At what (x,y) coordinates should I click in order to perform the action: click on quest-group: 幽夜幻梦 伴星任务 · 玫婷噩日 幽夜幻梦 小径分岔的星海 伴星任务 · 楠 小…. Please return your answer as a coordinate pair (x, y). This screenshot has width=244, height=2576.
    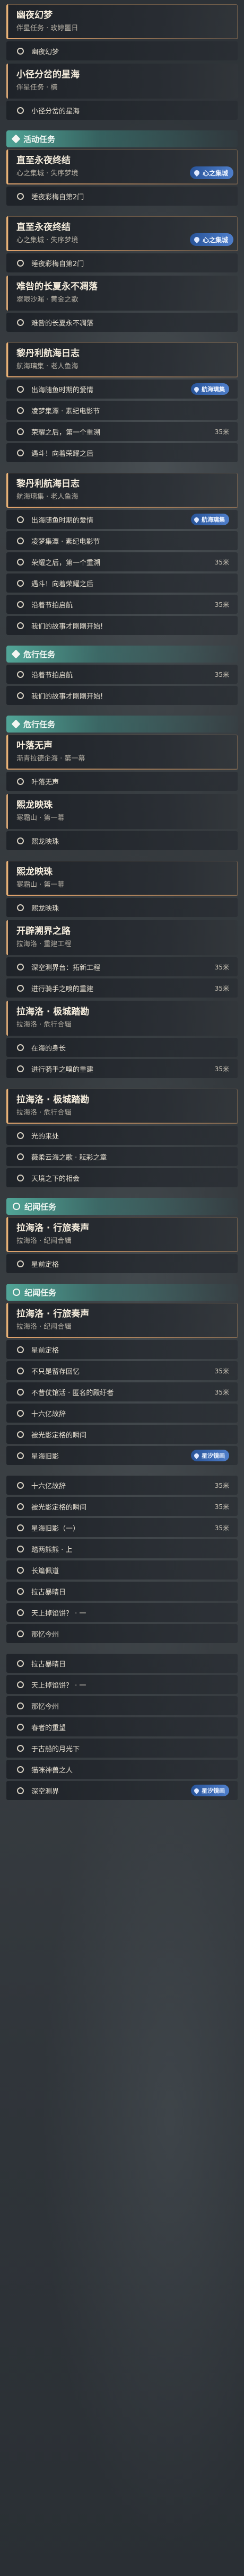
    Looking at the image, I should click on (122, 62).